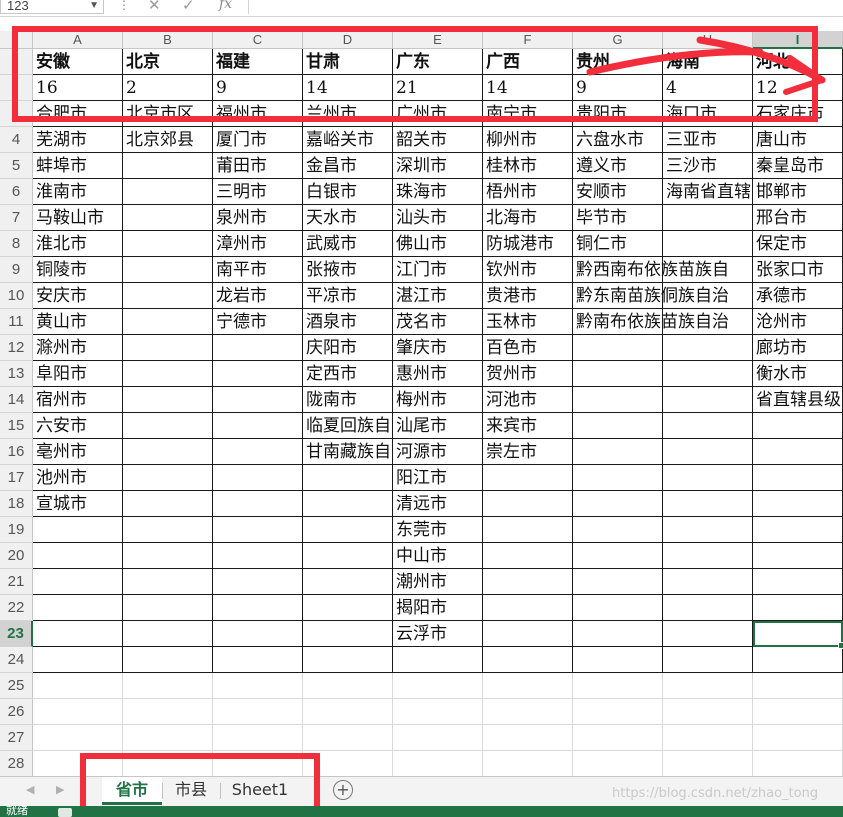 The image size is (843, 817). What do you see at coordinates (258, 166) in the screenshot?
I see `city-cell: 莆田市` at bounding box center [258, 166].